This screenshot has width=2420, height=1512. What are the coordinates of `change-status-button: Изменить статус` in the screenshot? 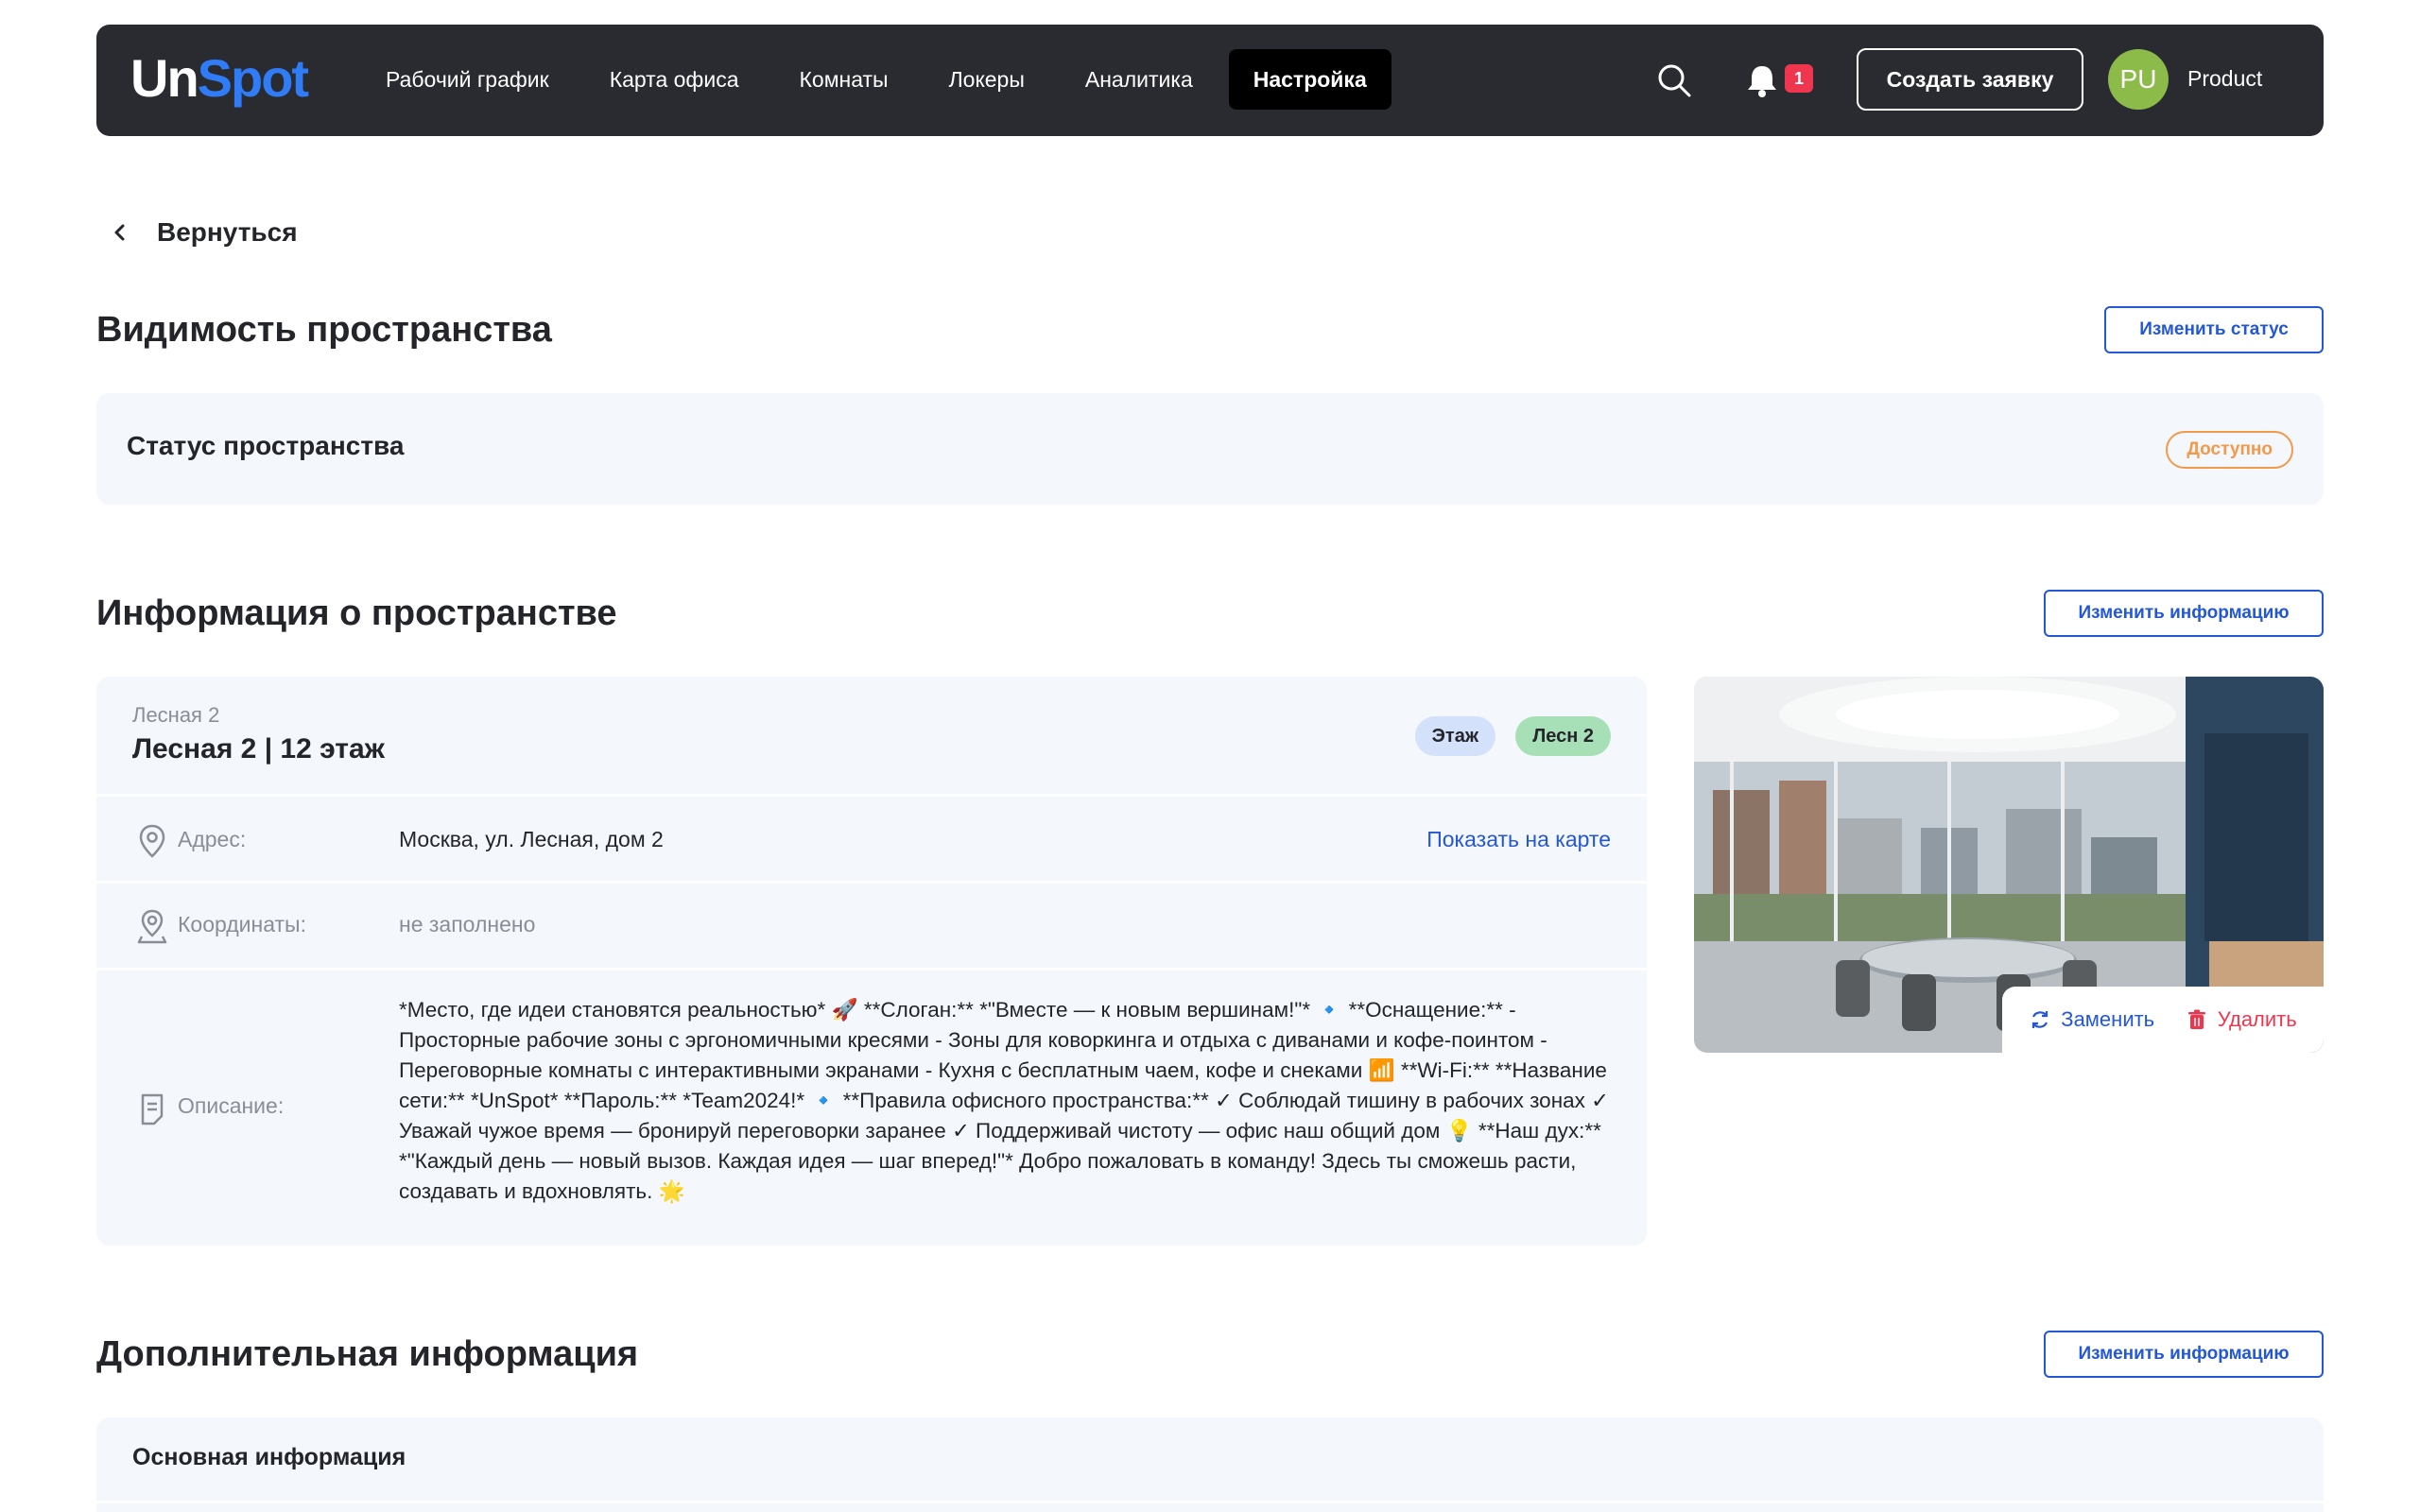 It's located at (2214, 329).